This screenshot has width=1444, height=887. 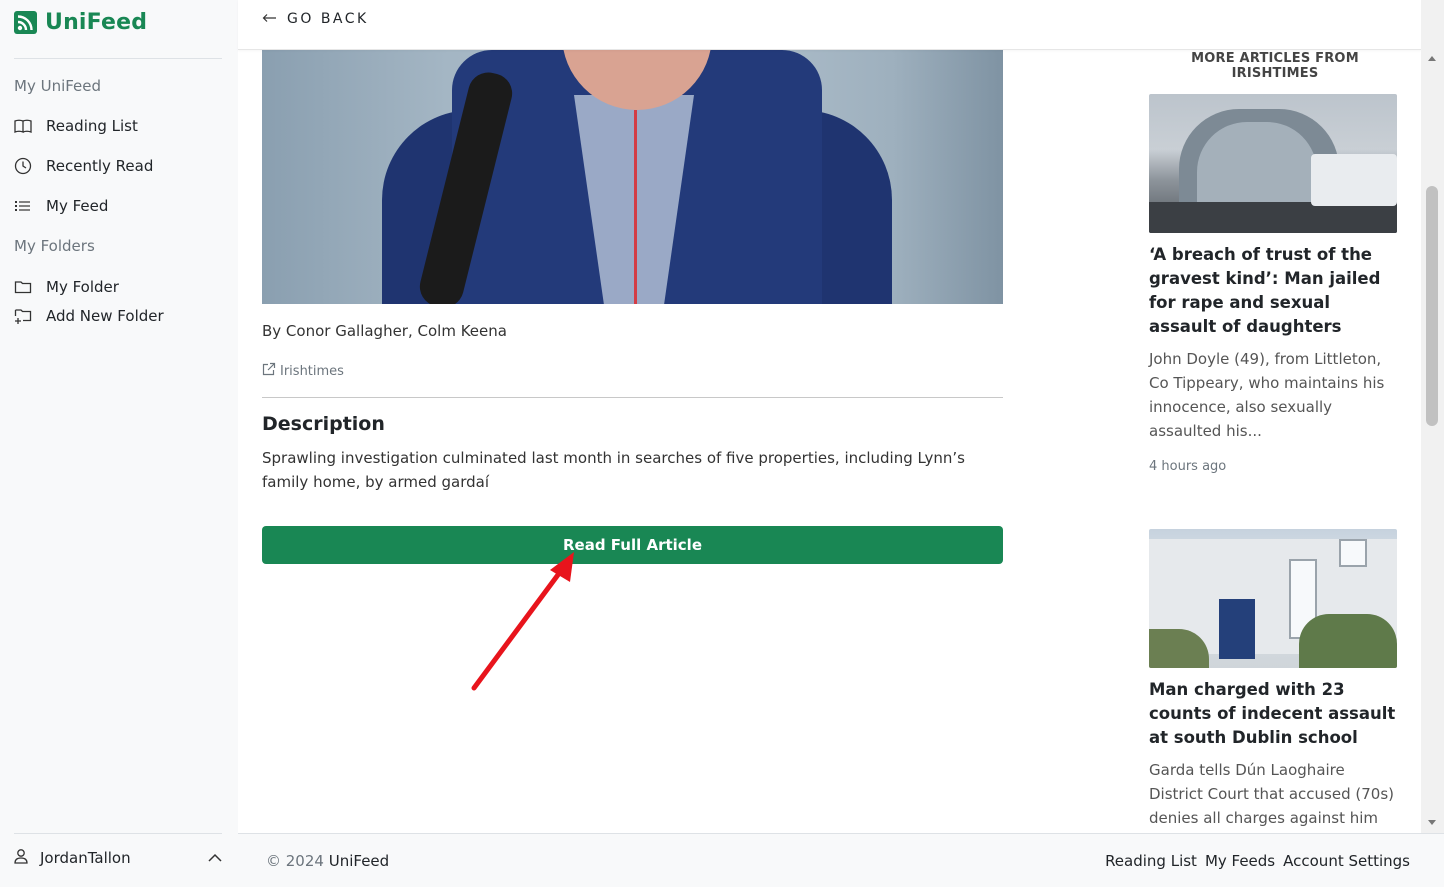 I want to click on rss-icon, so click(x=25, y=22).